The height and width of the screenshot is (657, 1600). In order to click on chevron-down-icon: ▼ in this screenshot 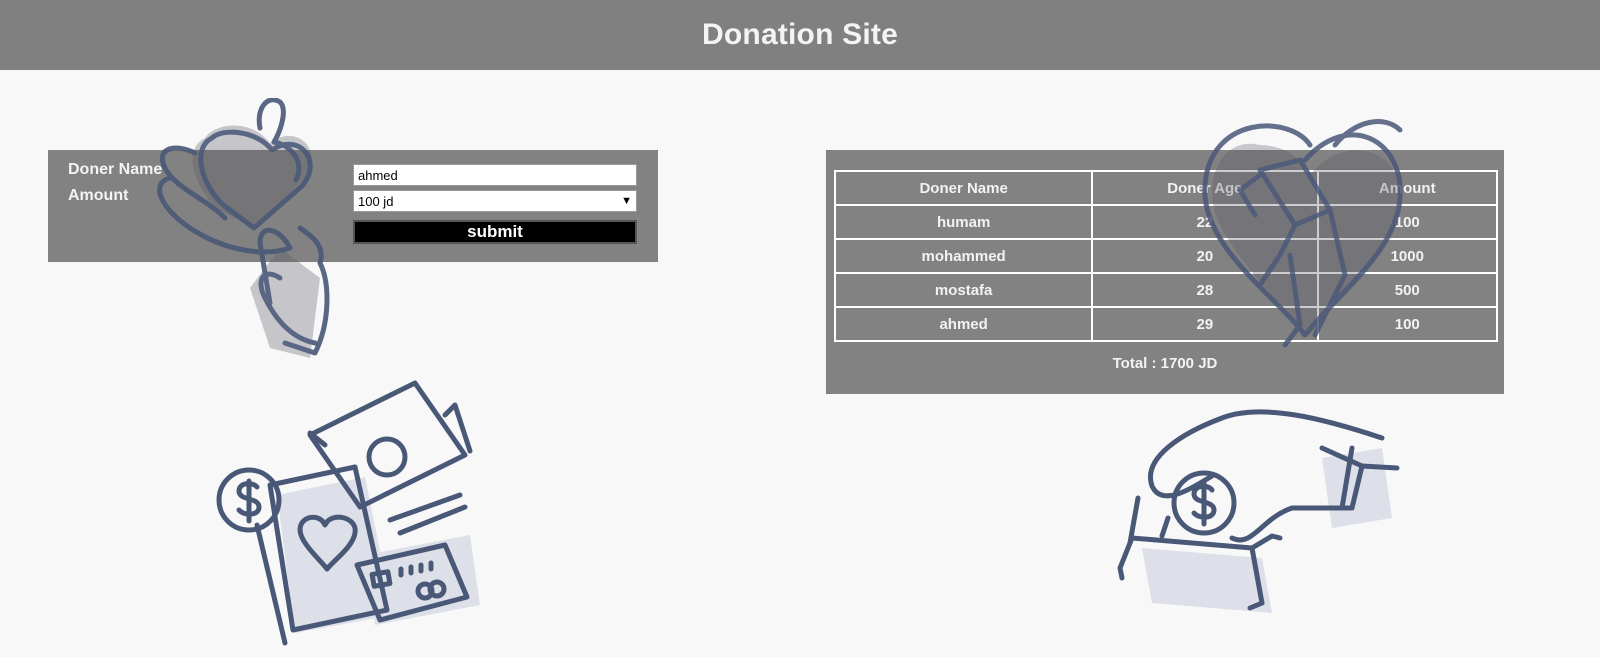, I will do `click(626, 201)`.